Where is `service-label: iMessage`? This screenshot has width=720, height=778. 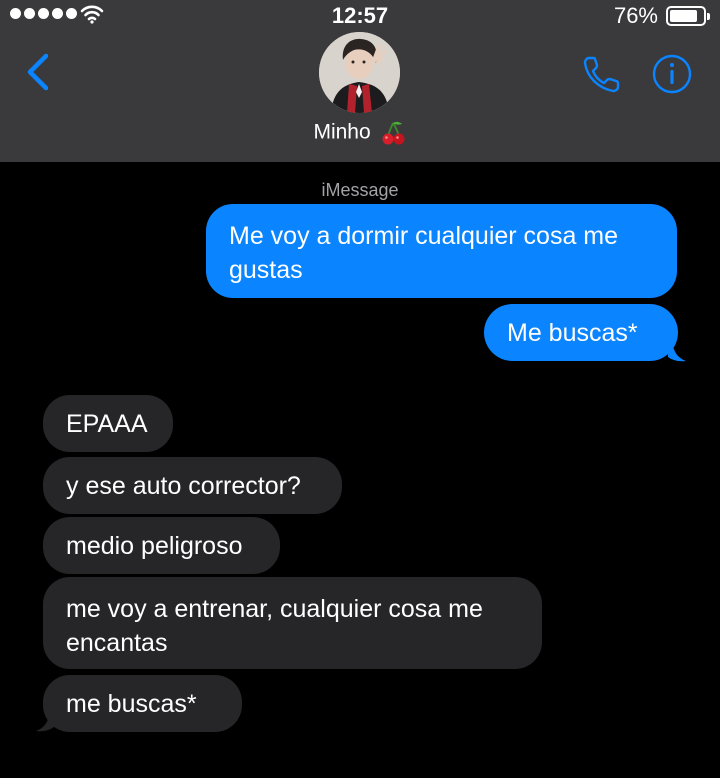 service-label: iMessage is located at coordinates (360, 190).